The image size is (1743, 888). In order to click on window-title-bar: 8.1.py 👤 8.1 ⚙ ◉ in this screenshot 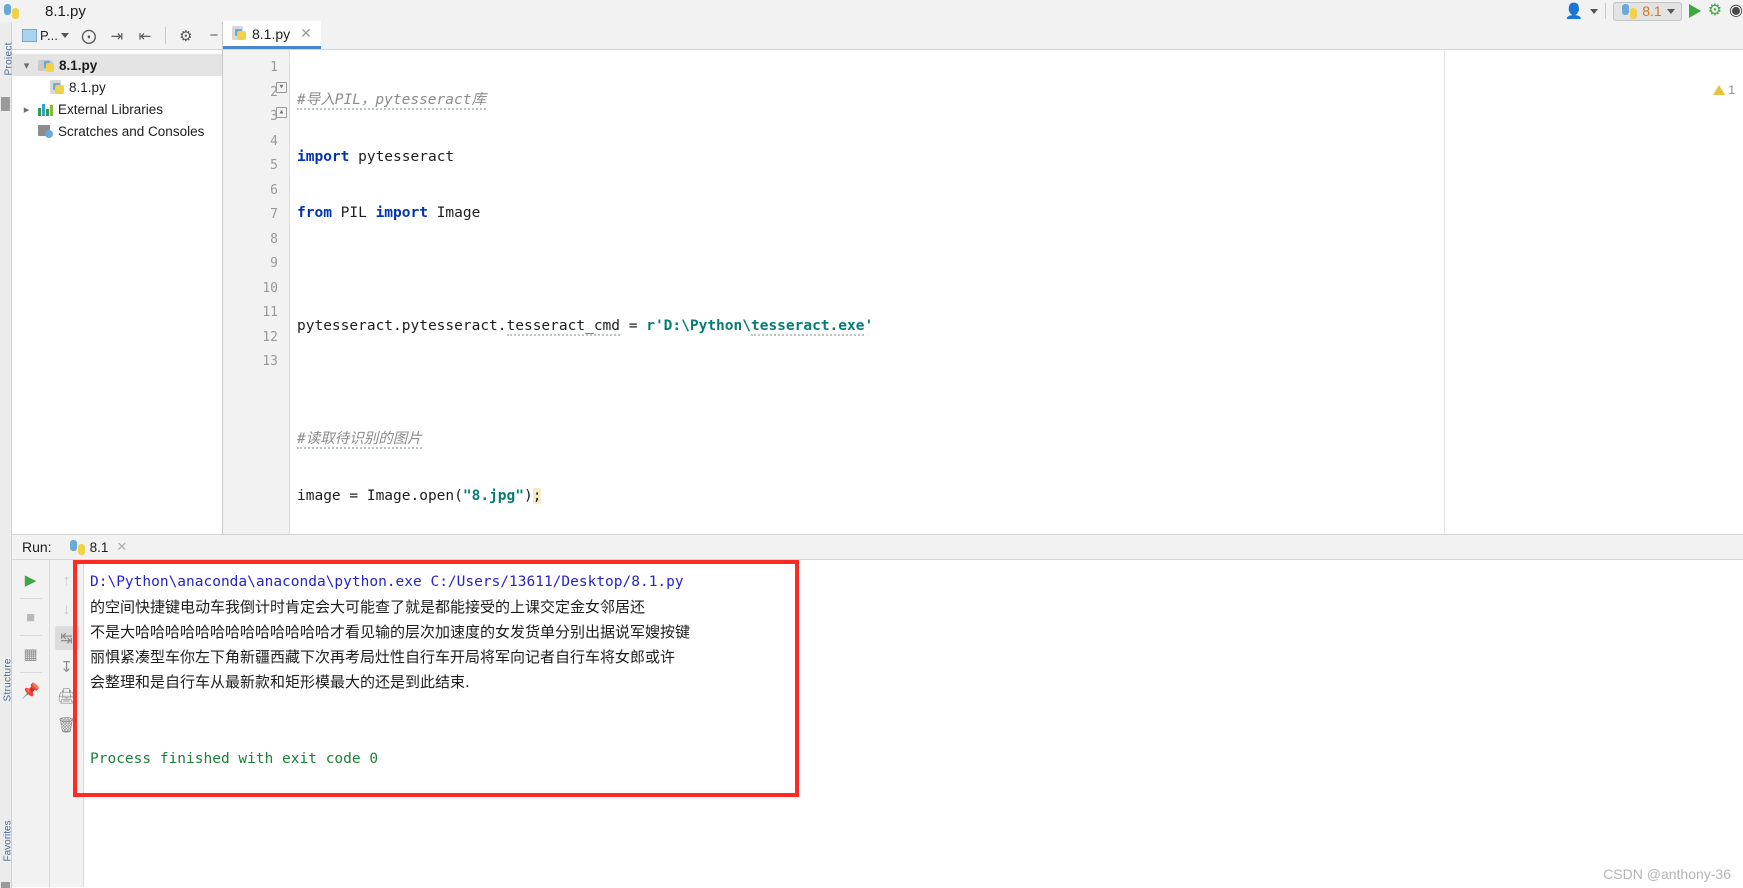, I will do `click(871, 11)`.